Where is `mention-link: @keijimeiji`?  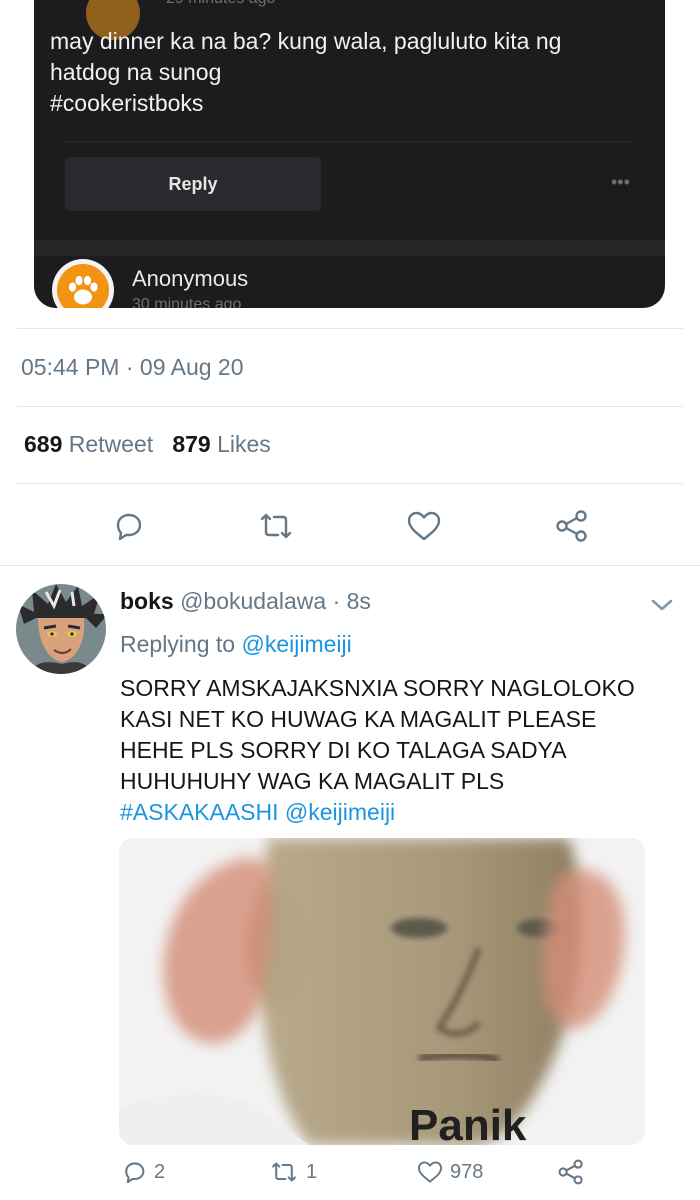
mention-link: @keijimeiji is located at coordinates (340, 812).